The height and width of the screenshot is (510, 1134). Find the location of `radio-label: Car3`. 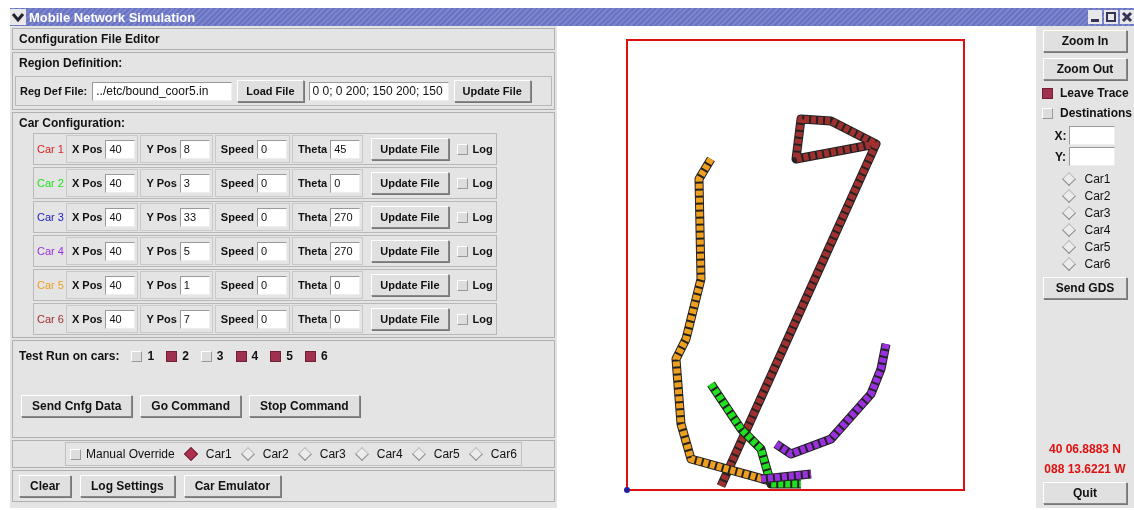

radio-label: Car3 is located at coordinates (1097, 213).